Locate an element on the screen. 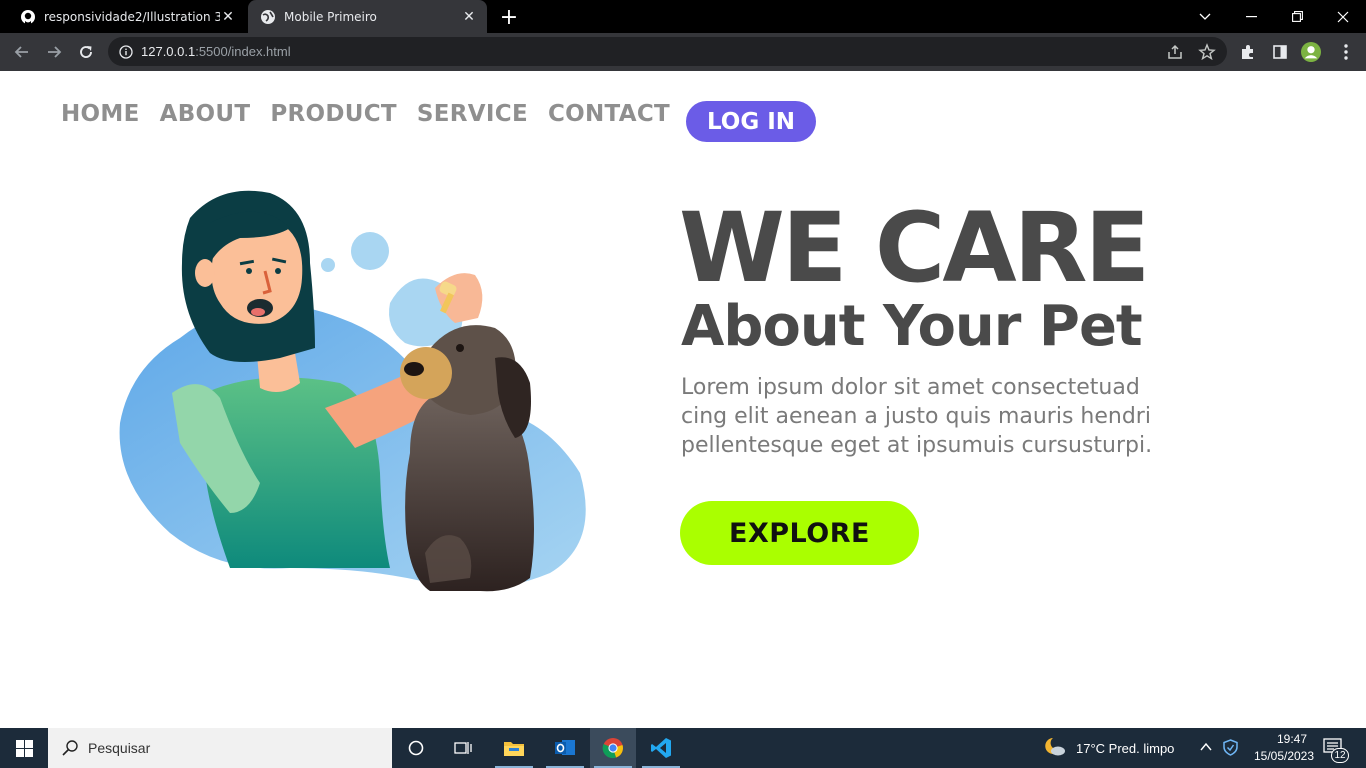  url-path: :5500/index.html is located at coordinates (243, 51).